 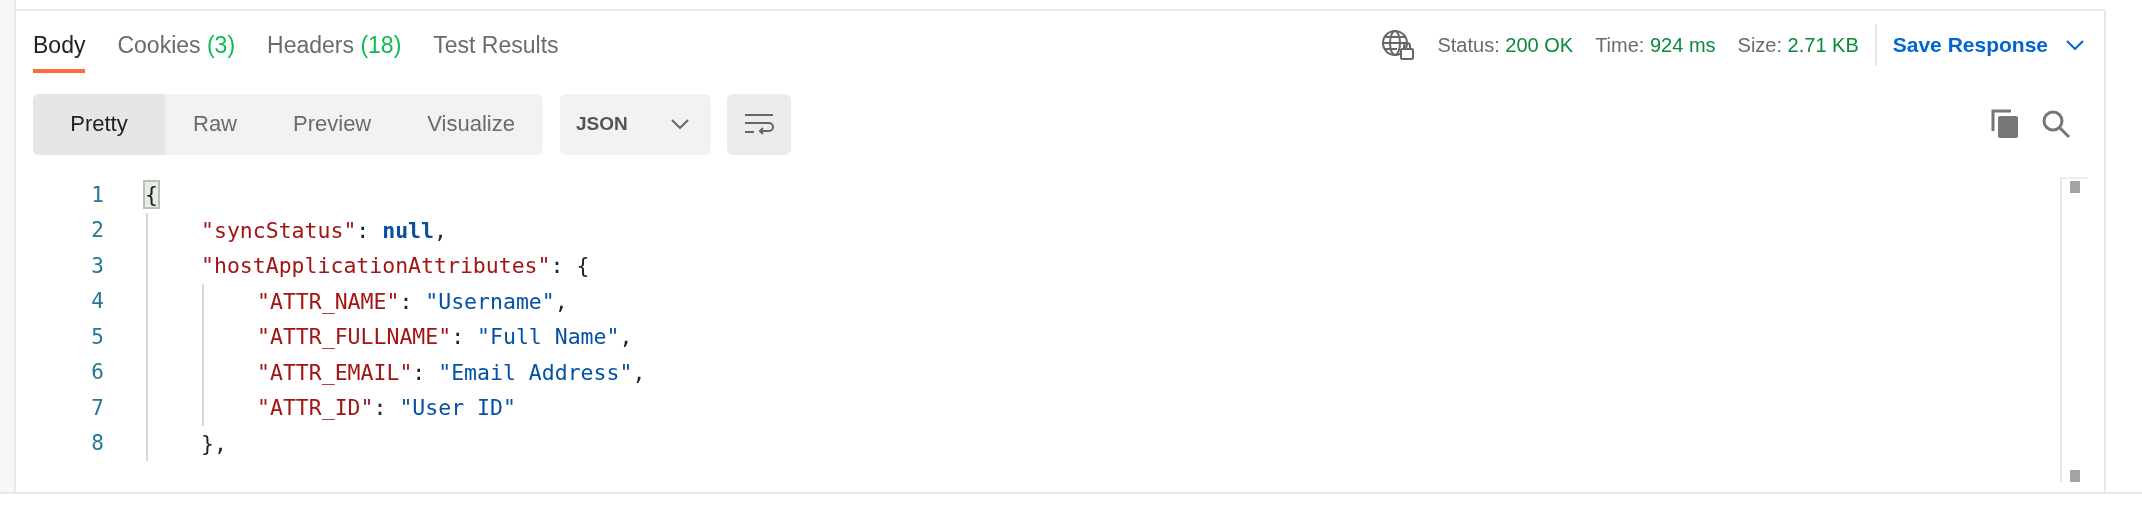 What do you see at coordinates (97, 194) in the screenshot?
I see `line-number: 1` at bounding box center [97, 194].